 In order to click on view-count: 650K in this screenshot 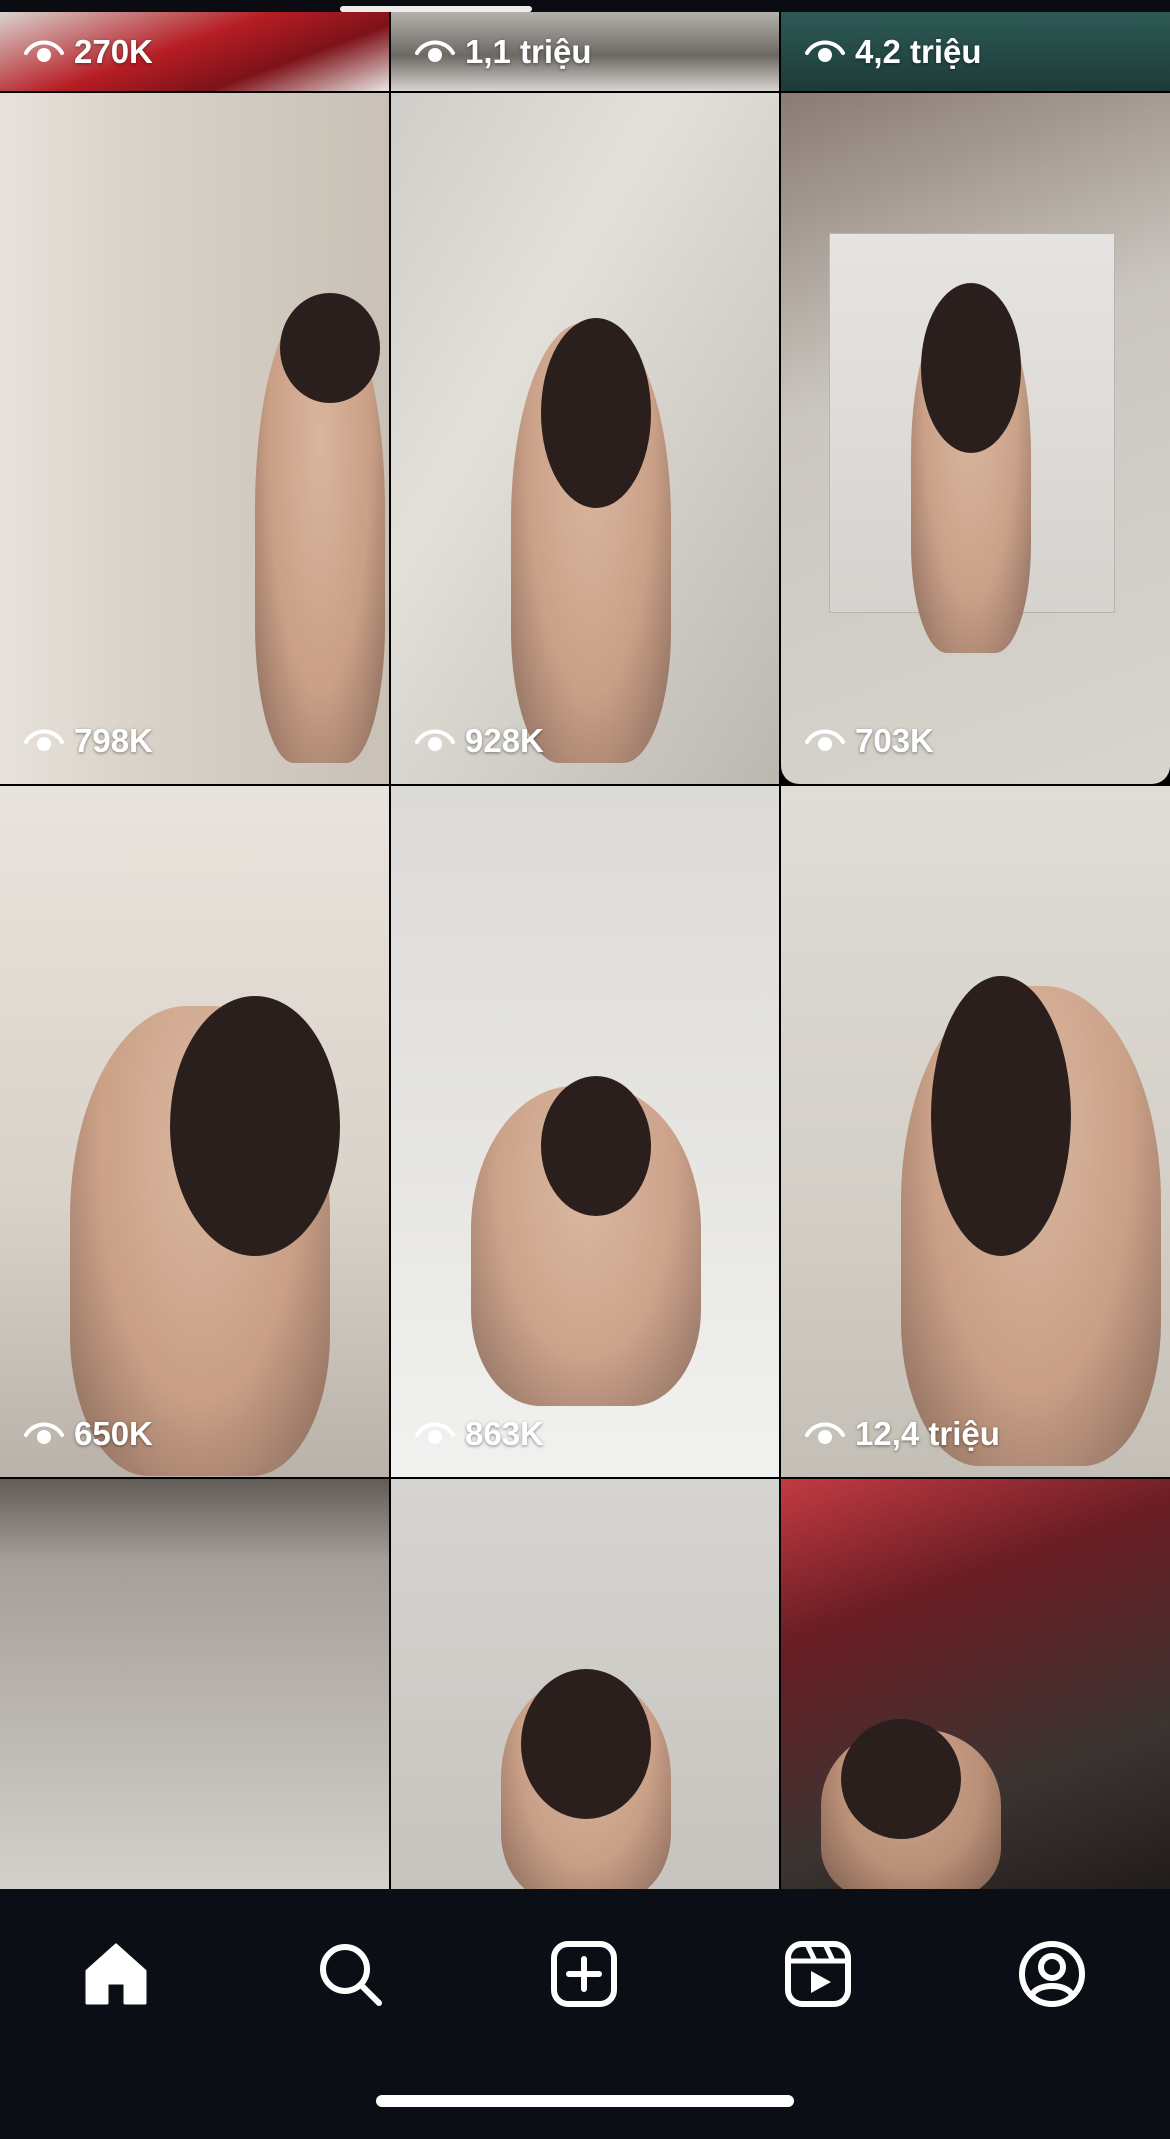, I will do `click(88, 1434)`.